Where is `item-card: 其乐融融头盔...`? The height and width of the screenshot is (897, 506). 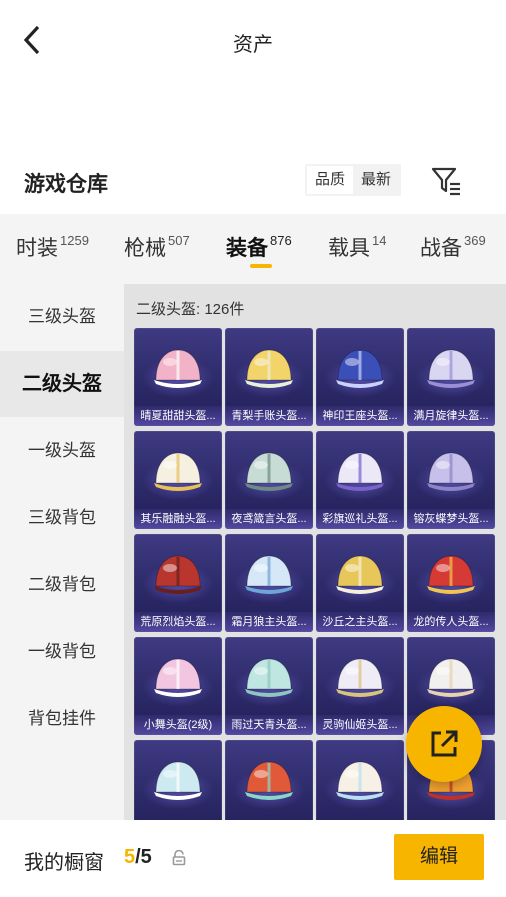
item-card: 其乐融融头盔... is located at coordinates (178, 480).